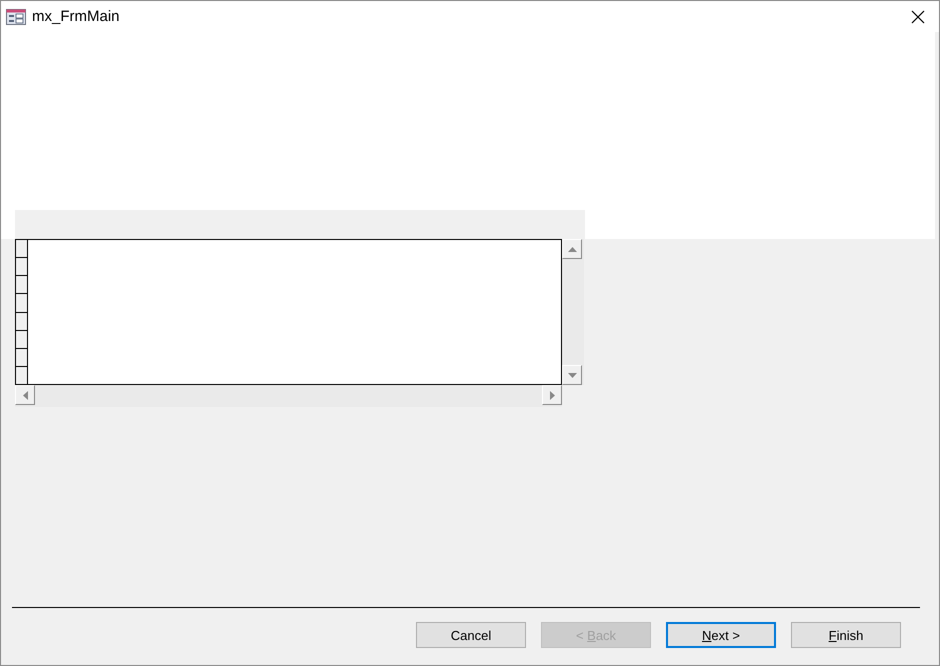 Image resolution: width=940 pixels, height=666 pixels. I want to click on left-triangle-icon, so click(25, 395).